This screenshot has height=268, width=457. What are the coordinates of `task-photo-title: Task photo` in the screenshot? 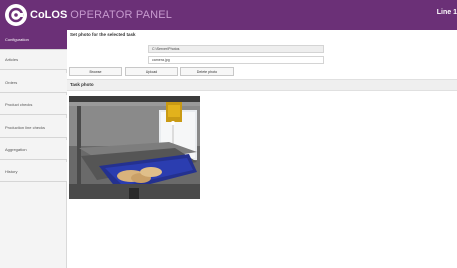 It's located at (82, 84).